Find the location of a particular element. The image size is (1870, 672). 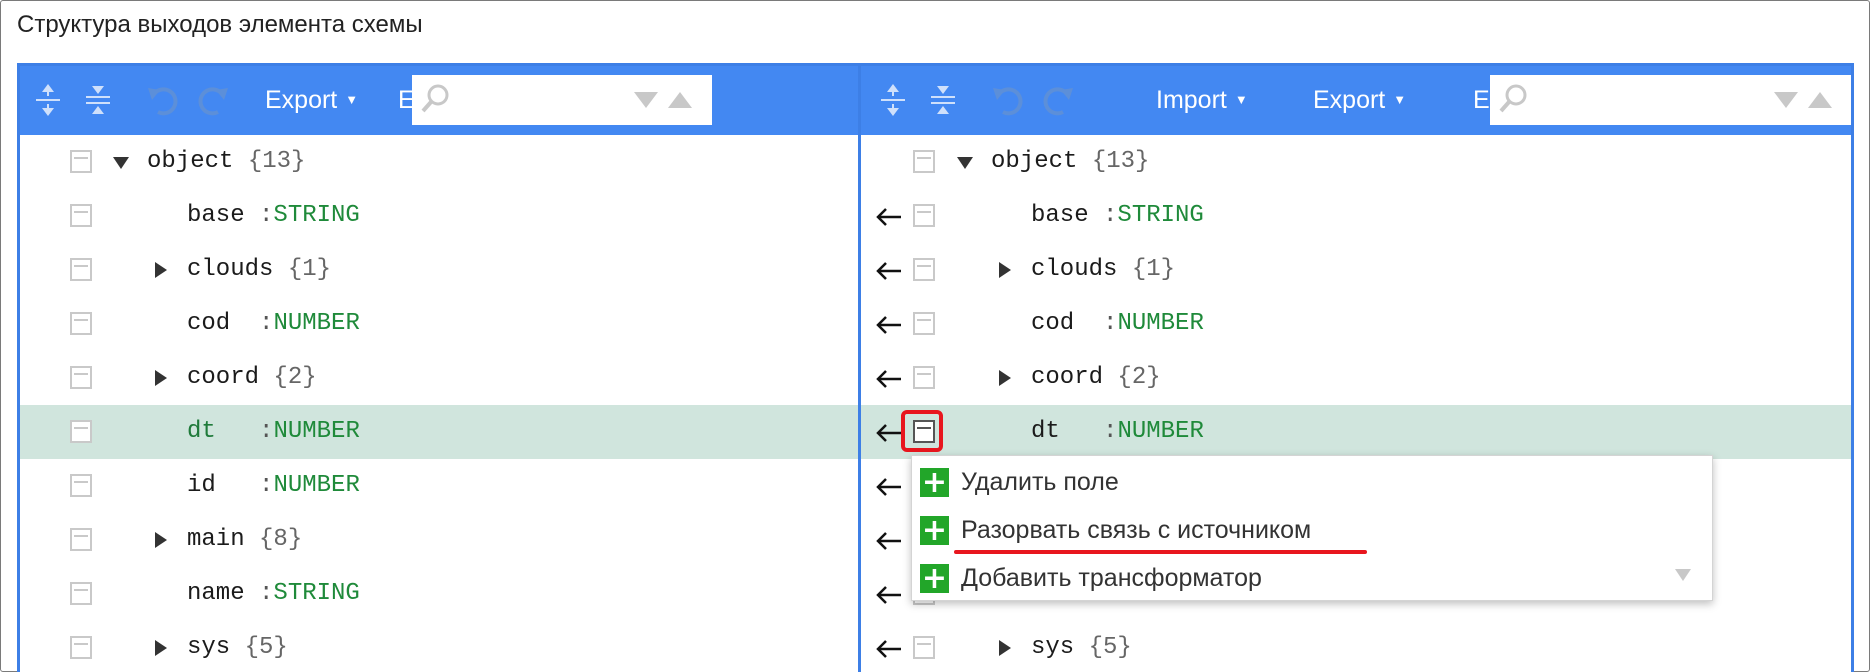

child-count: {2} is located at coordinates (295, 377).